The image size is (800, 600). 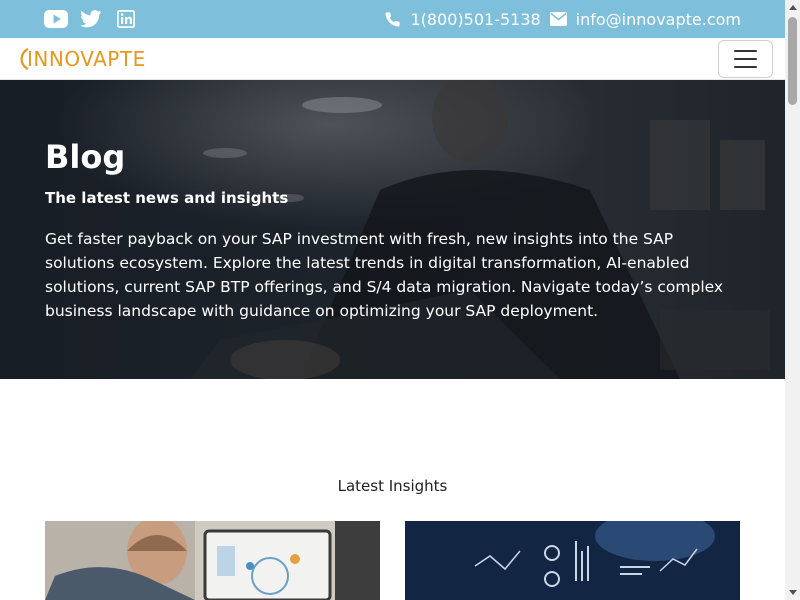 I want to click on social-links, so click(x=96, y=19).